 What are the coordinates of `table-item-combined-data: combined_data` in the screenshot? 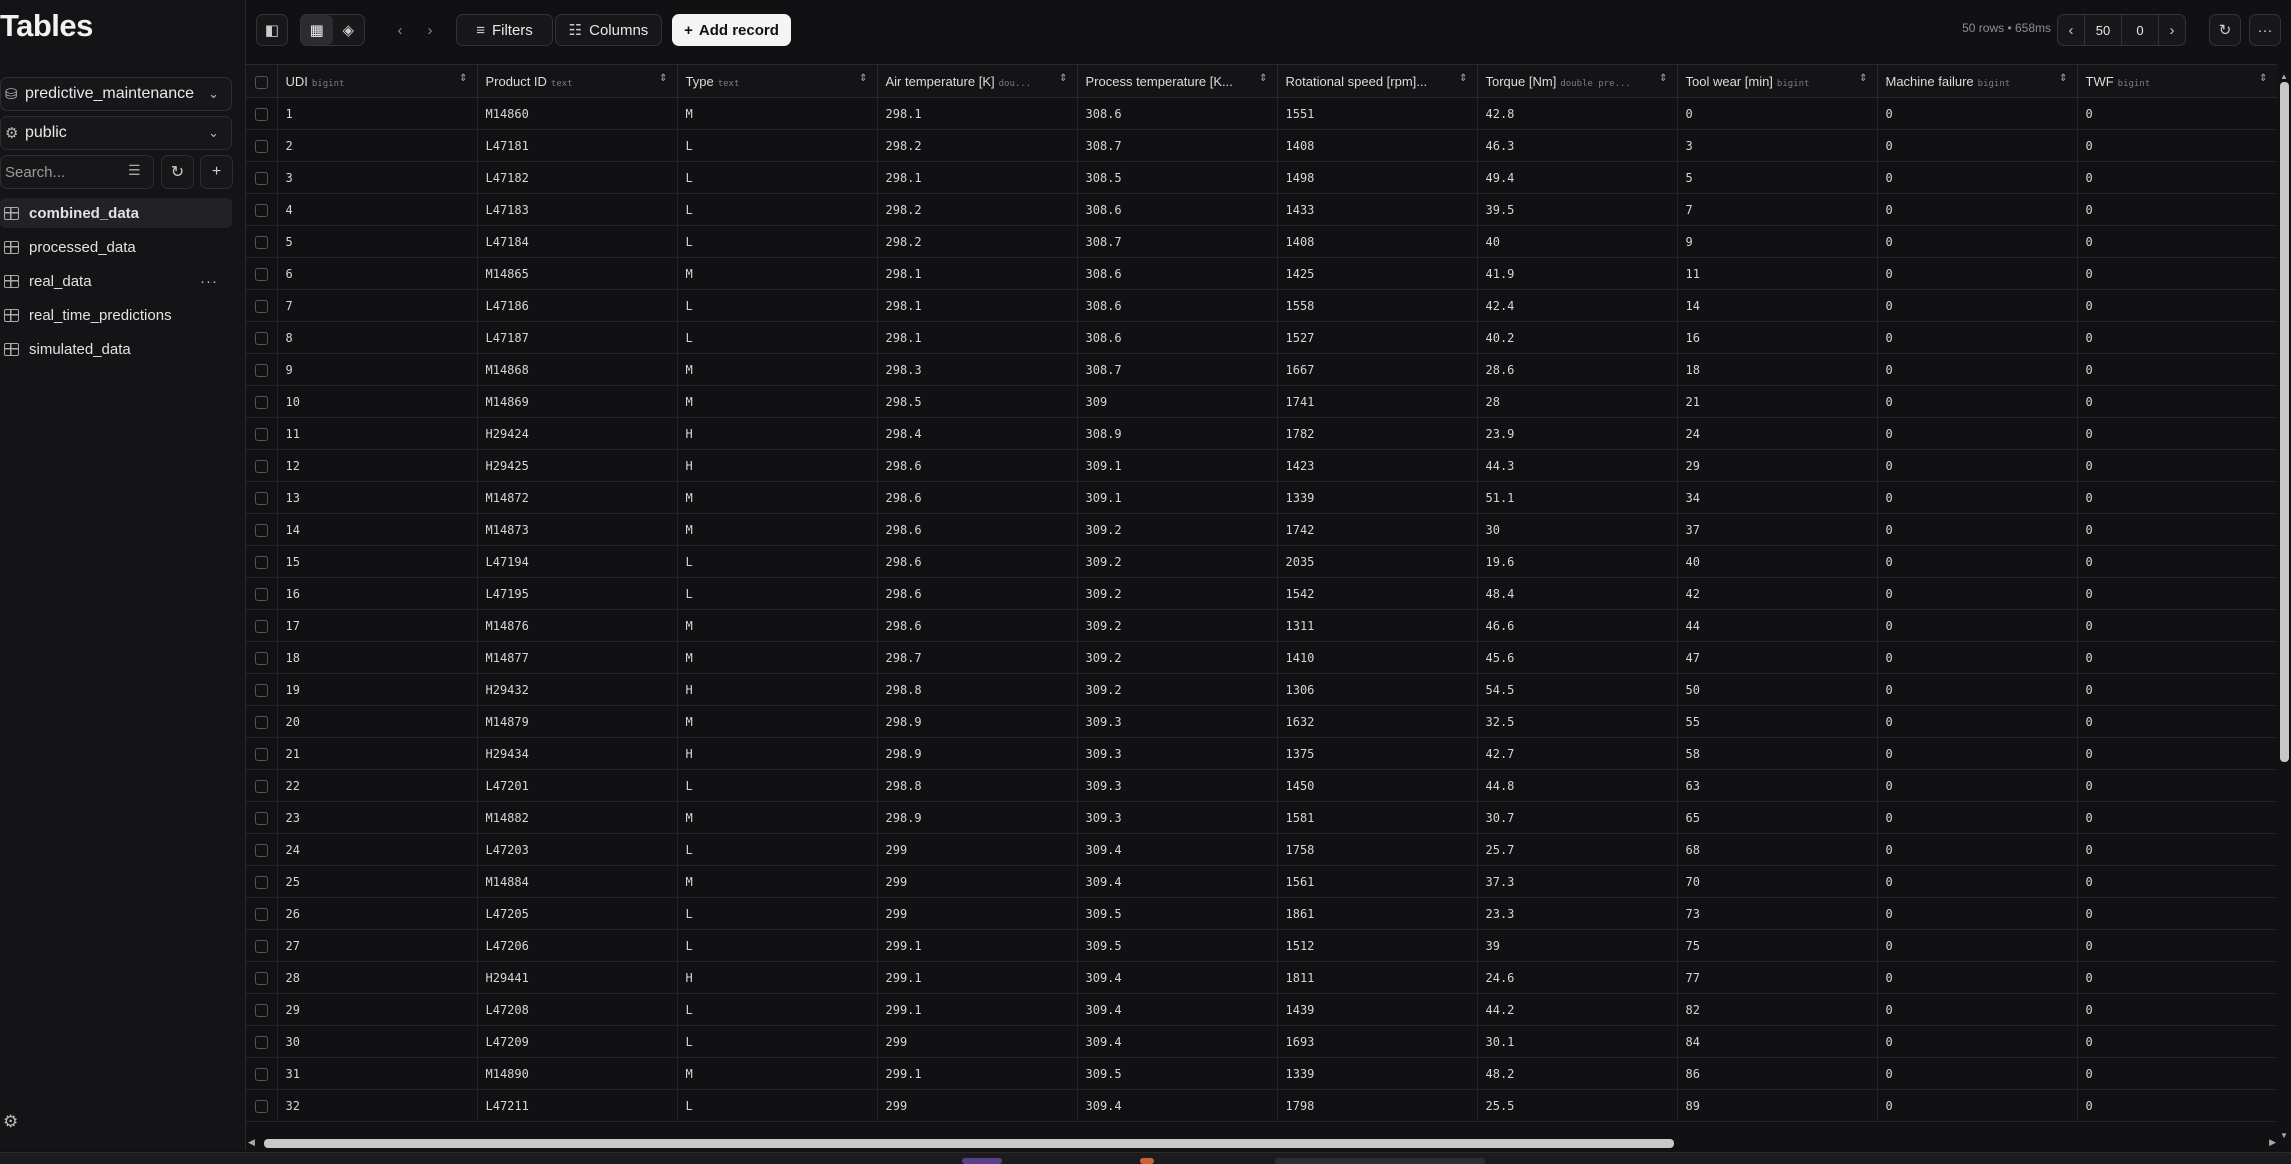 It's located at (116, 213).